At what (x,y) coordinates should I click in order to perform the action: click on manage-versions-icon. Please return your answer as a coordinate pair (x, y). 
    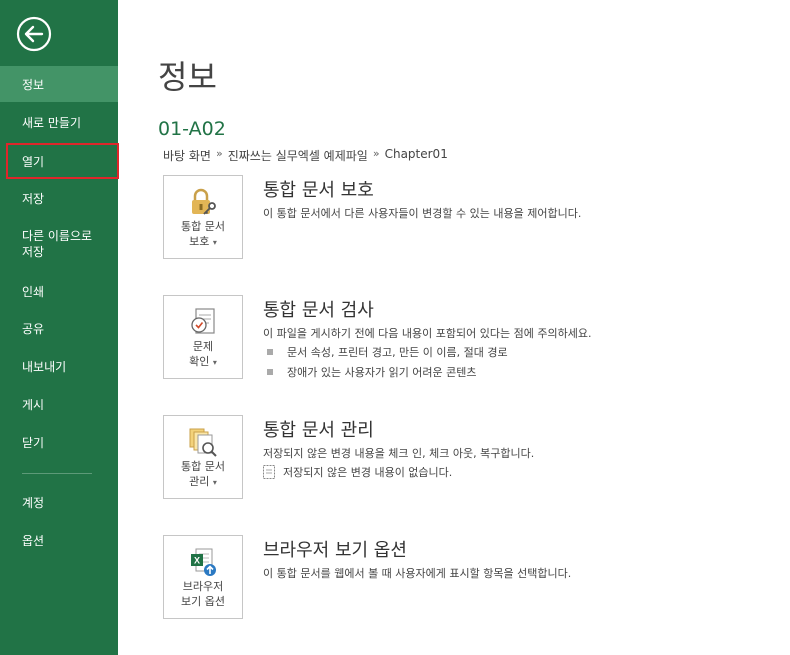
    Looking at the image, I should click on (203, 442).